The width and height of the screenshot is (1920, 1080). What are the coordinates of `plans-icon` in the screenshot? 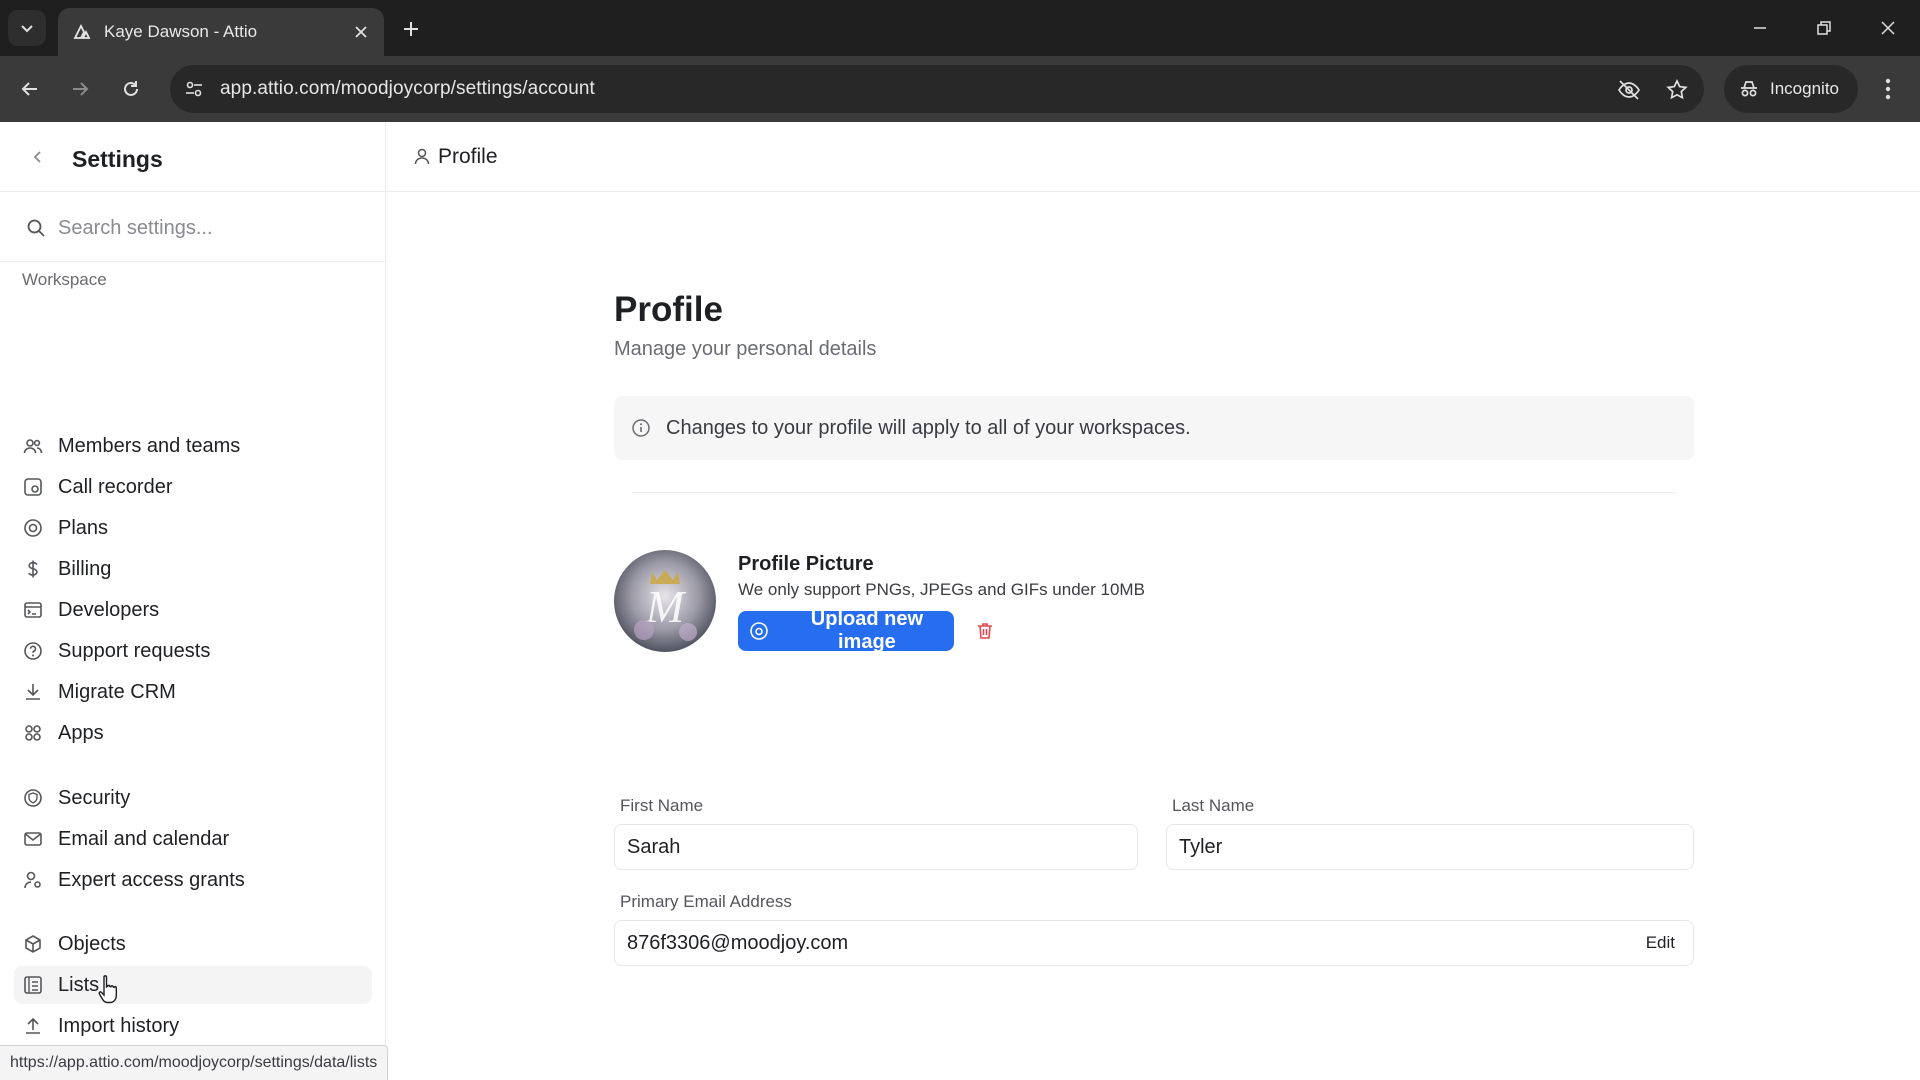 It's located at (33, 528).